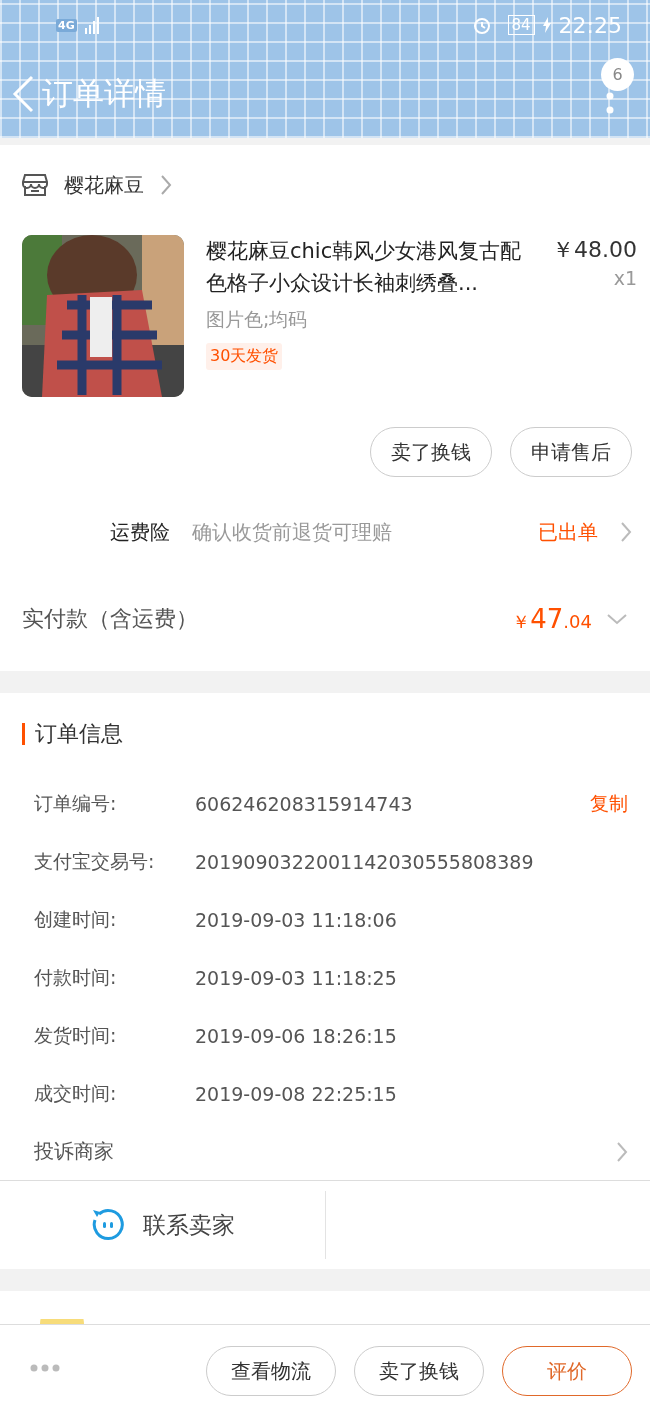 The width and height of the screenshot is (650, 1408). I want to click on info-value: 2019-09-03 11:18:06, so click(296, 920).